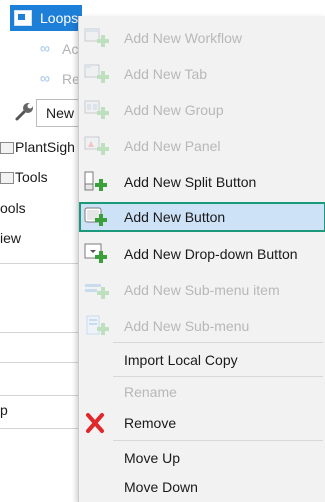 The image size is (325, 502). What do you see at coordinates (10, 238) in the screenshot?
I see `tree-item-partial: iew` at bounding box center [10, 238].